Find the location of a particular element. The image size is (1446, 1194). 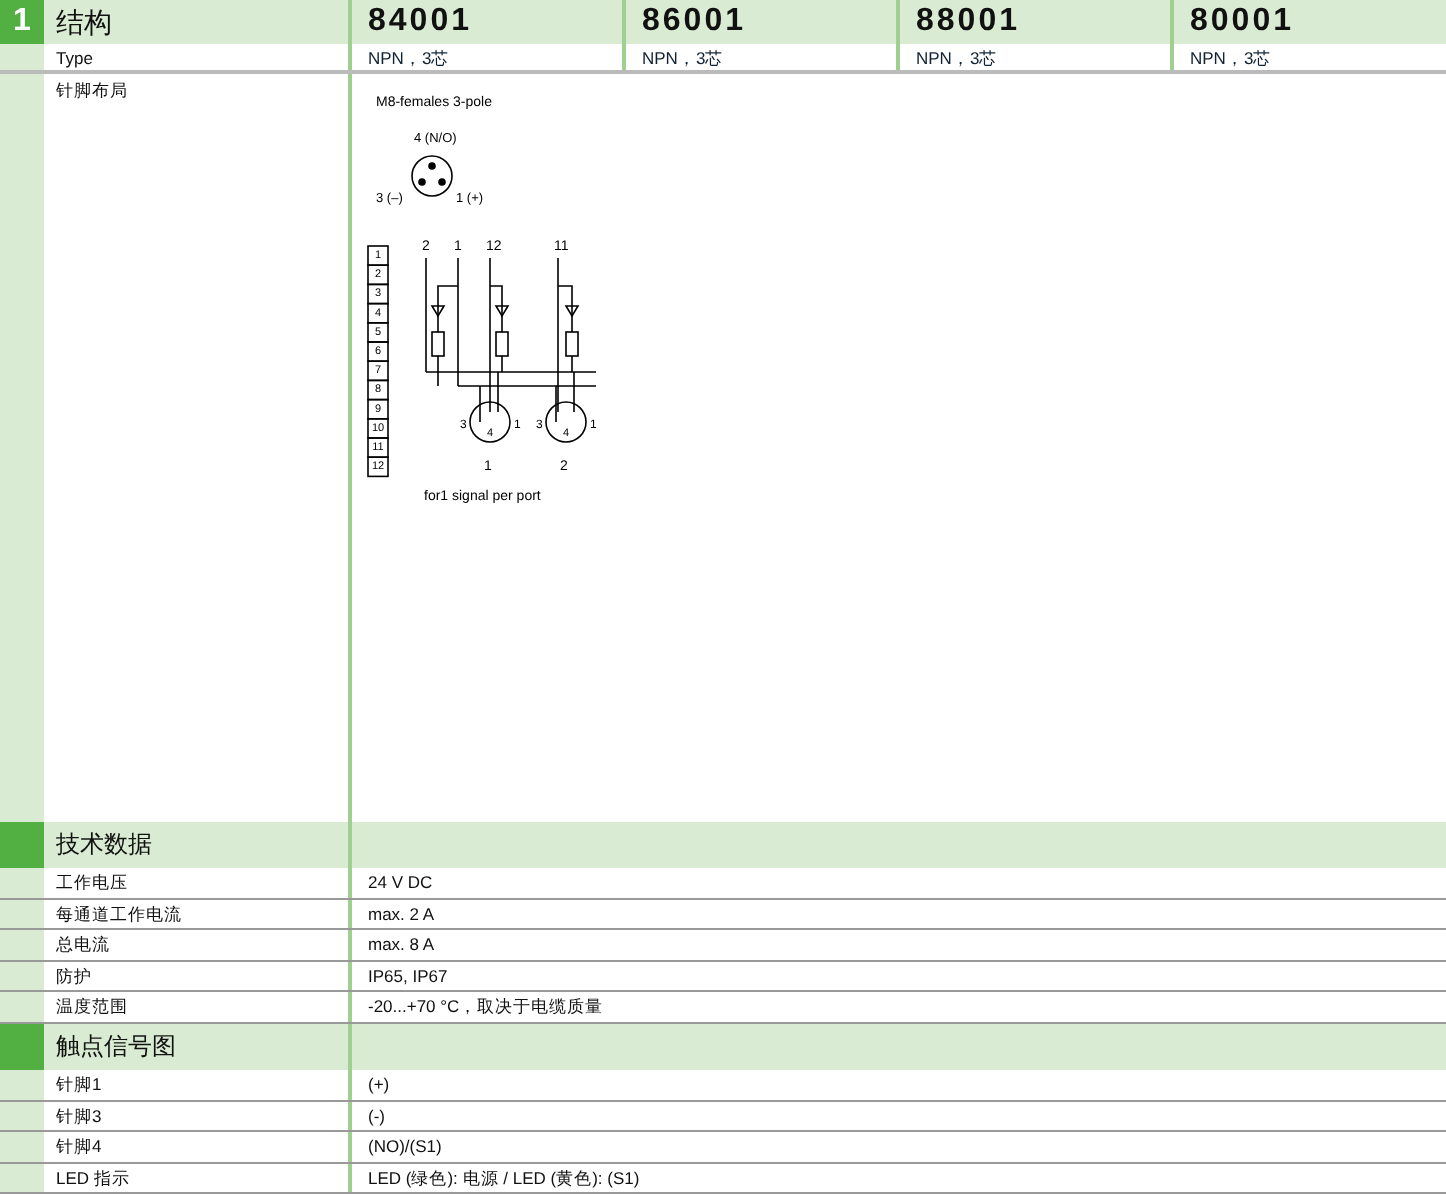

connector-drawing is located at coordinates (432, 176).